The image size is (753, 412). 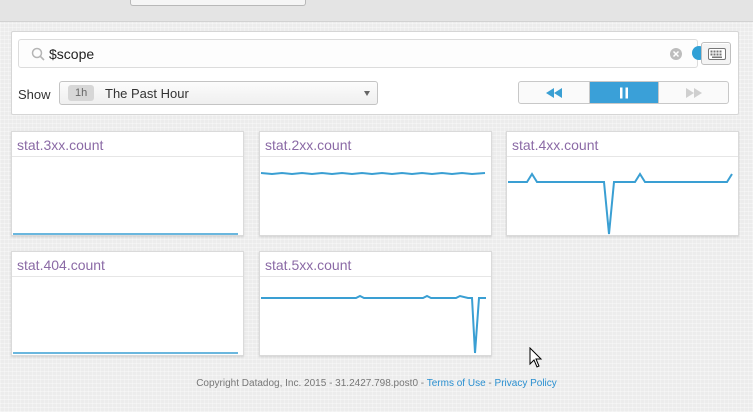 What do you see at coordinates (526, 383) in the screenshot?
I see `privacy-policy-link: Privacy Policy` at bounding box center [526, 383].